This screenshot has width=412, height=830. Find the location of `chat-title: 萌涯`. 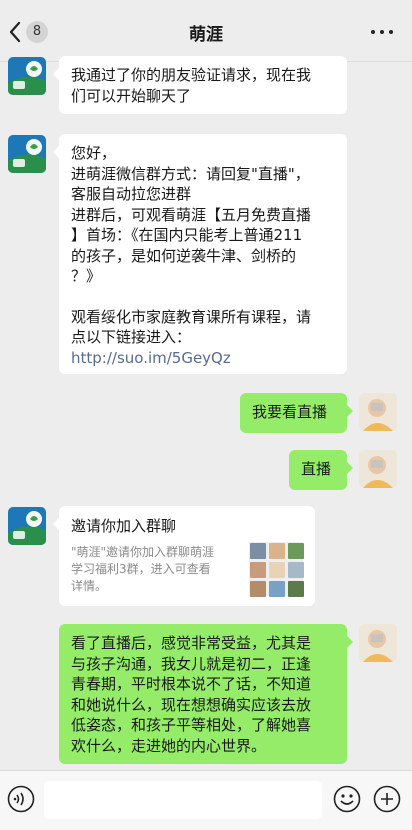

chat-title: 萌涯 is located at coordinates (206, 35).